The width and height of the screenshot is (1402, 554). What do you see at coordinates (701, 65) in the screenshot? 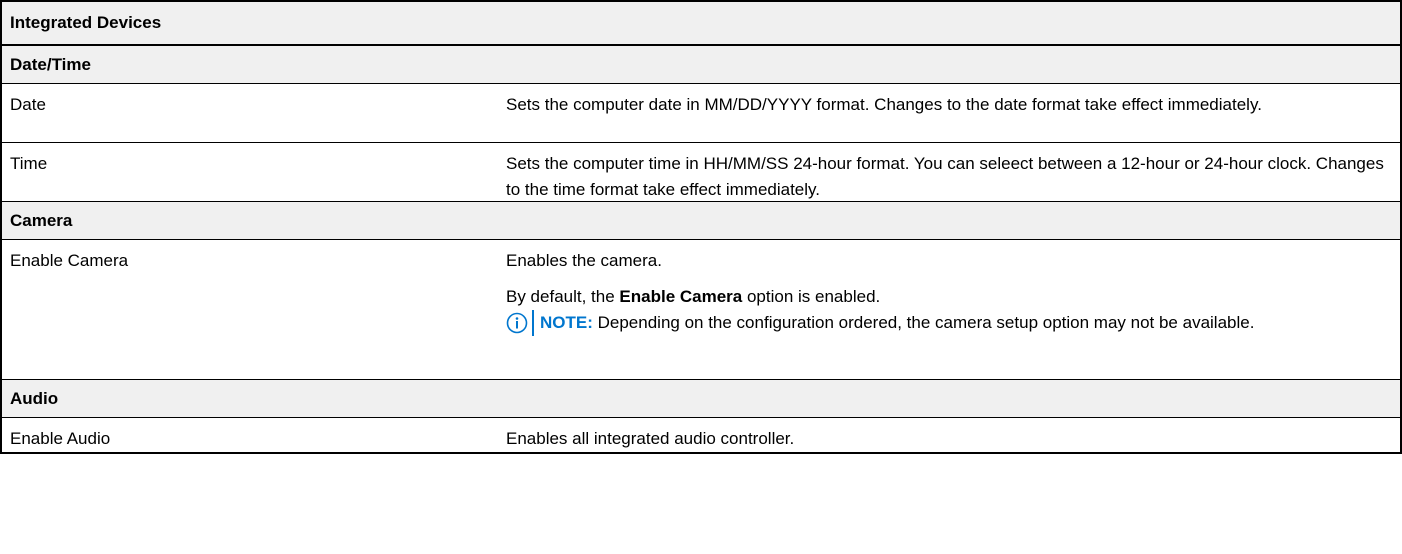
I see `section-header-date-time: Date/Time` at bounding box center [701, 65].